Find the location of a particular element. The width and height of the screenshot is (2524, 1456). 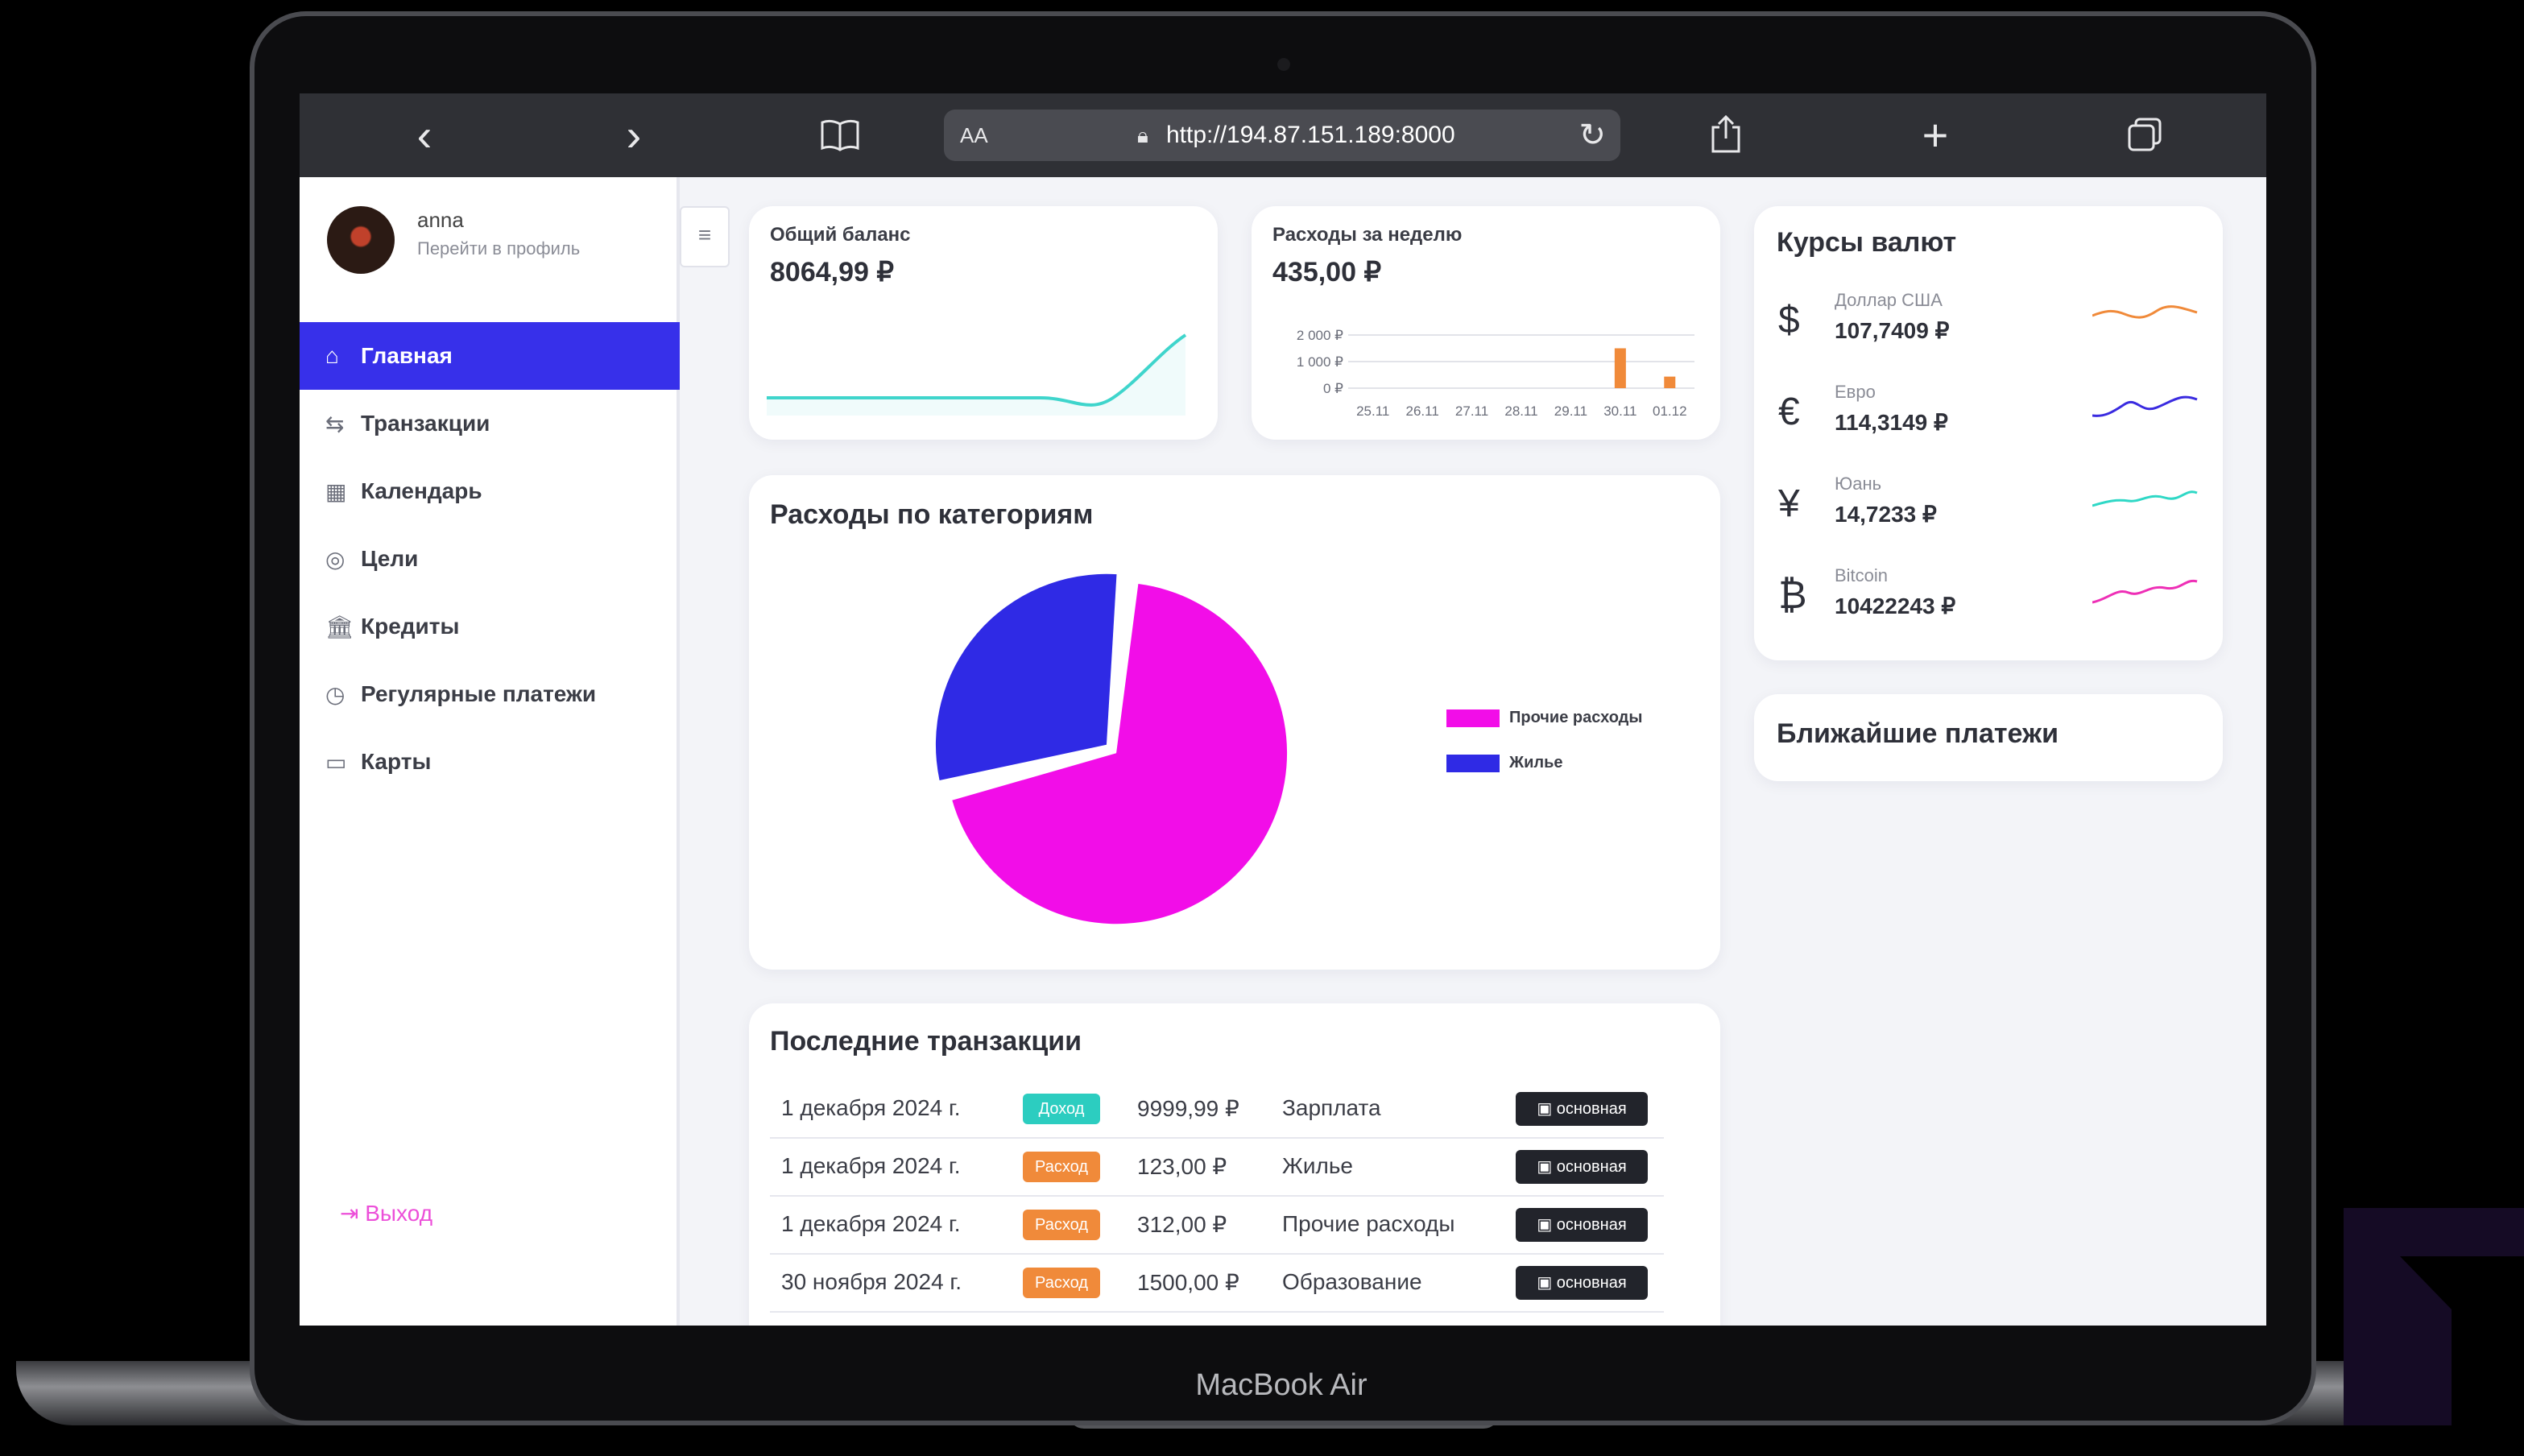

x-tick-label: 29.11 is located at coordinates (1570, 411).